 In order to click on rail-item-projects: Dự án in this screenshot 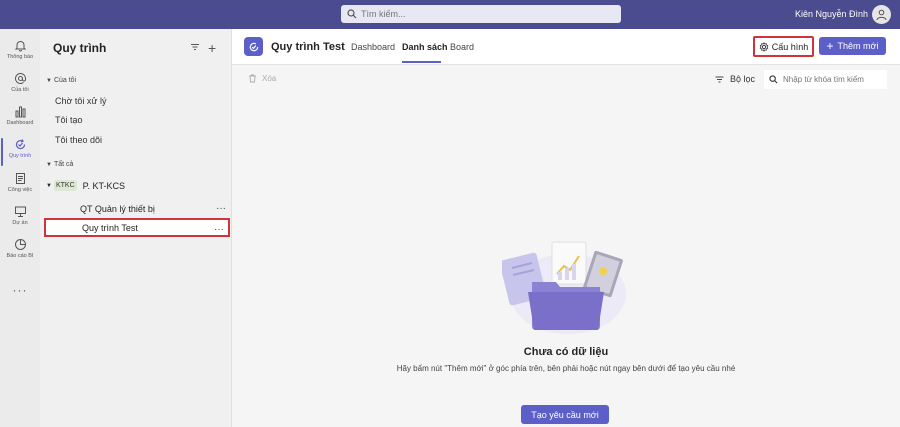, I will do `click(20, 221)`.